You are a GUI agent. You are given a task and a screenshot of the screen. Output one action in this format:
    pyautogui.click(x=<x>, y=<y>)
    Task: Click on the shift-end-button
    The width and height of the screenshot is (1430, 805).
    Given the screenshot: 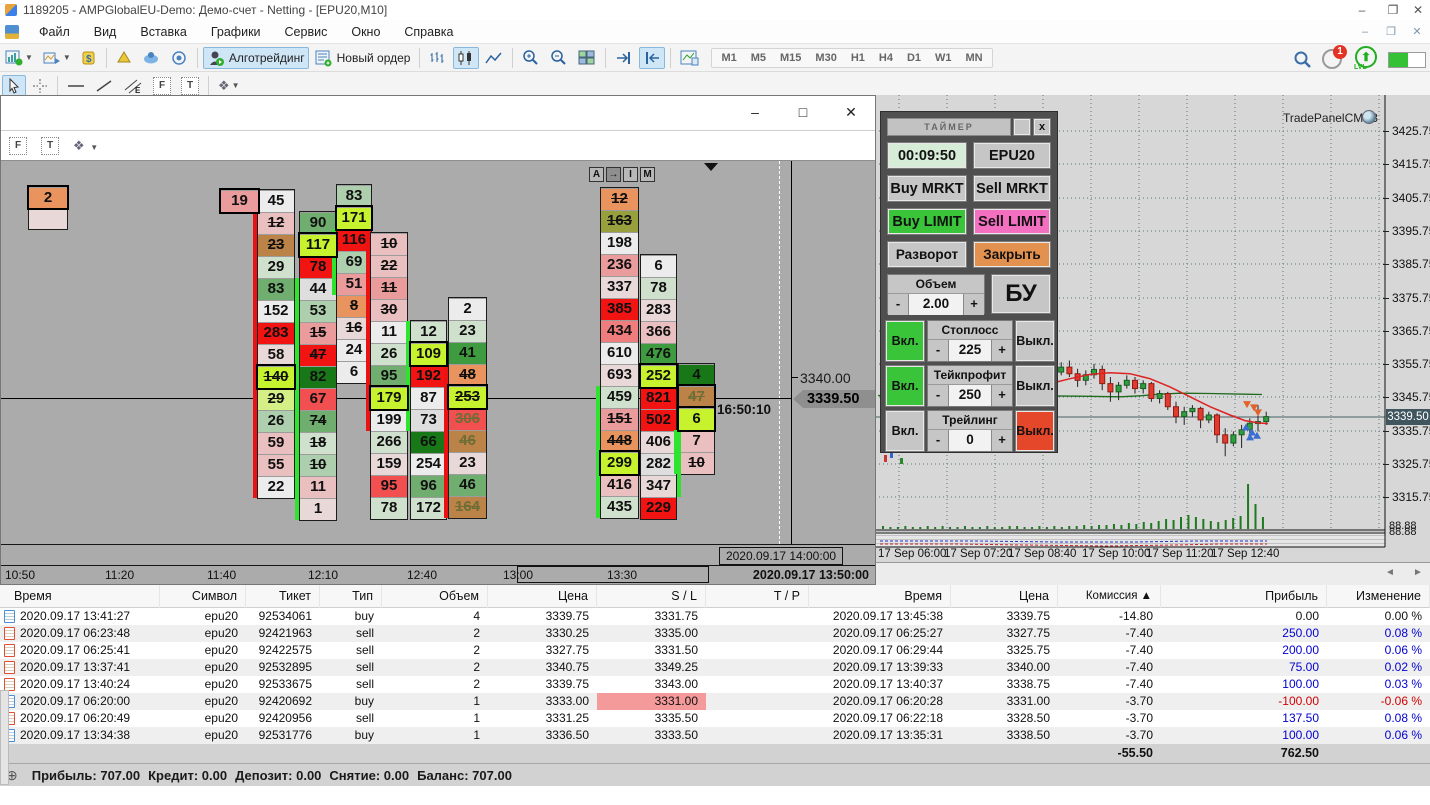 What is the action you would take?
    pyautogui.click(x=624, y=58)
    